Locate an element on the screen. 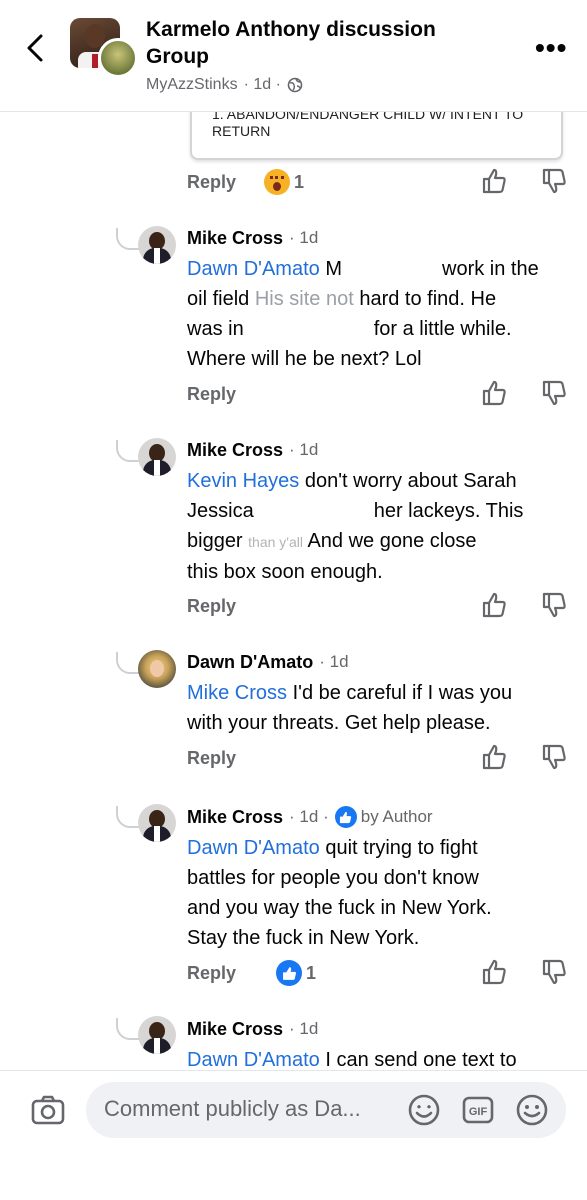 The height and width of the screenshot is (1200, 587). group-avatar is located at coordinates (104, 48).